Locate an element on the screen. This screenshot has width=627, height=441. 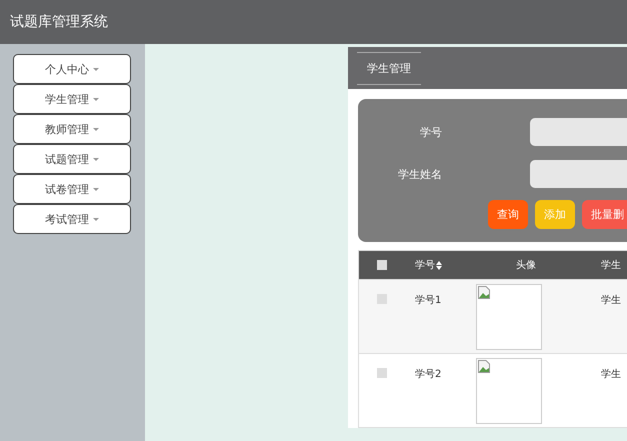
menu-item: 教师管理 is located at coordinates (72, 129).